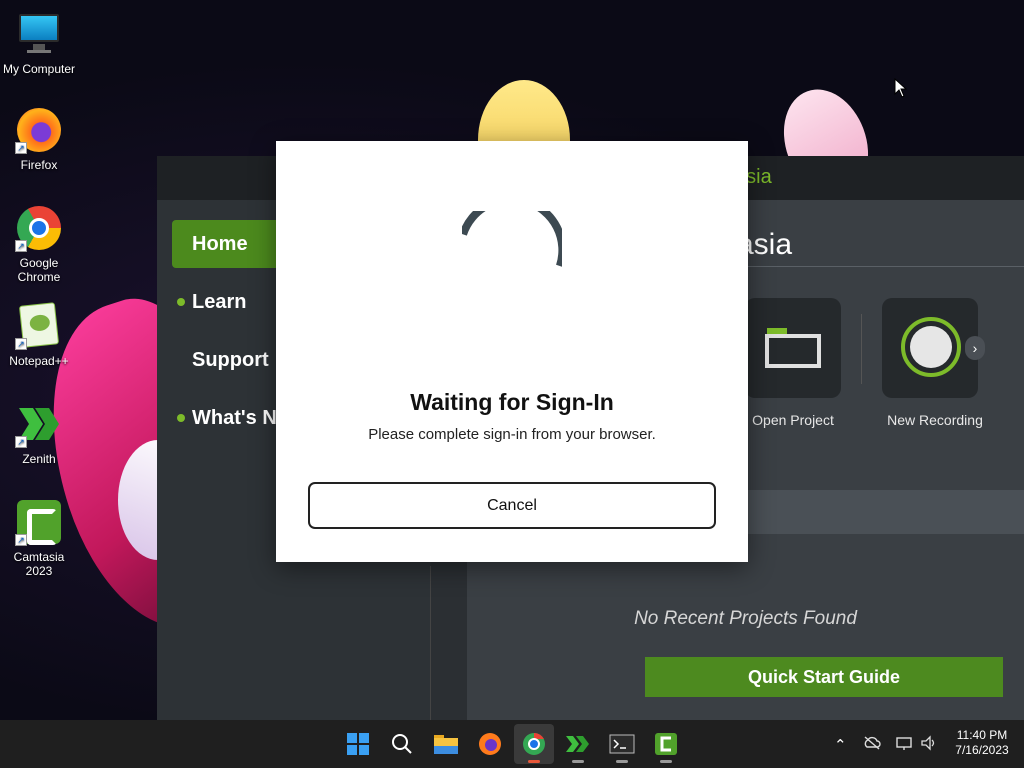 The image size is (1024, 768). Describe the element at coordinates (982, 750) in the screenshot. I see `clock-date: 7/16/2023` at that location.